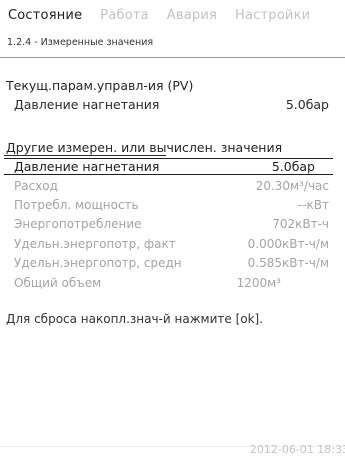 The height and width of the screenshot is (459, 345). I want to click on list-item-value: 702кВт-ч, so click(300, 223).